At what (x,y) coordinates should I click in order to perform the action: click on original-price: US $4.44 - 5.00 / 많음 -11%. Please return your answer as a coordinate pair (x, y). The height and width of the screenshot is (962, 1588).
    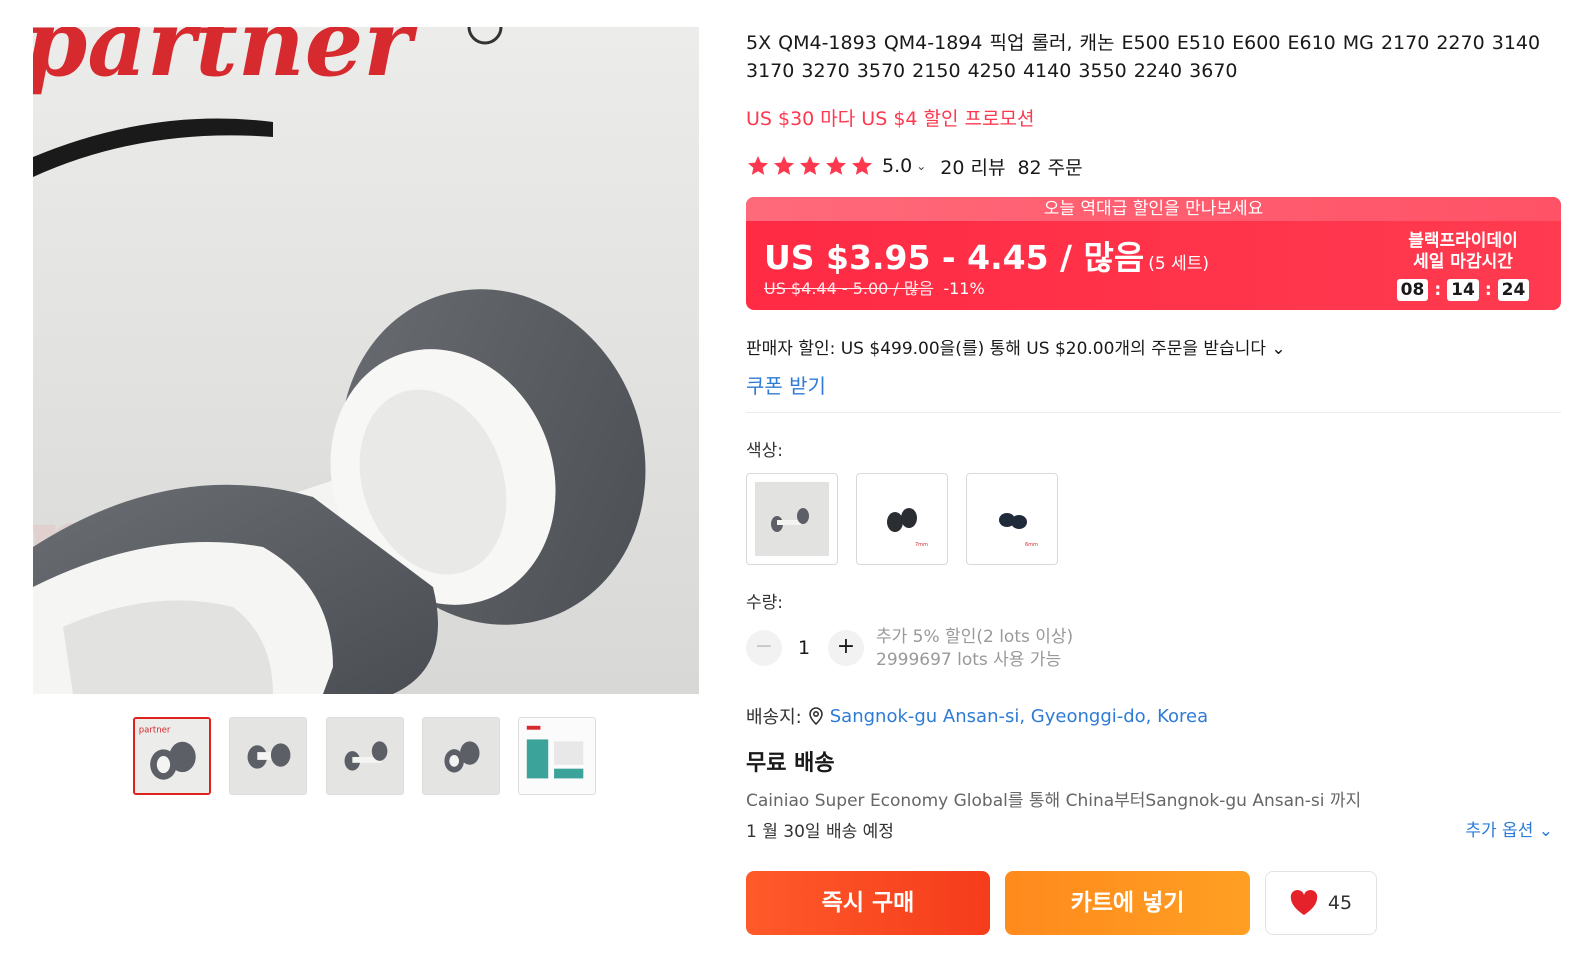
    Looking at the image, I should click on (874, 287).